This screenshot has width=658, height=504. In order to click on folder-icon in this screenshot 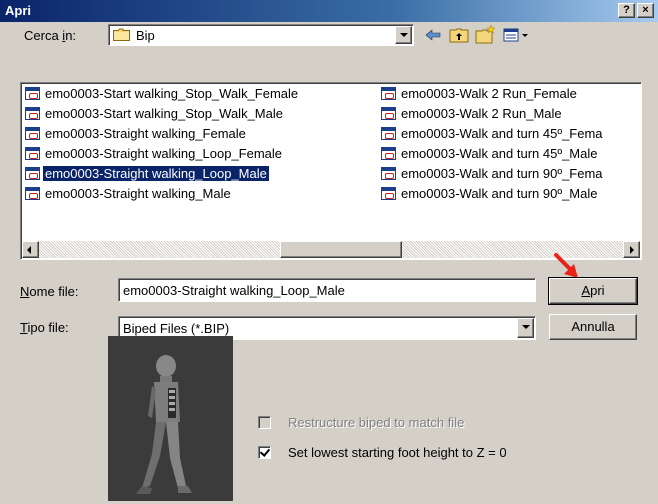, I will do `click(121, 34)`.